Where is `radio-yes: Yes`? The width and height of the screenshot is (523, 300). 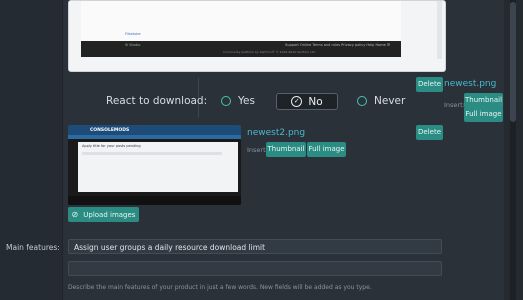 radio-yes: Yes is located at coordinates (238, 101).